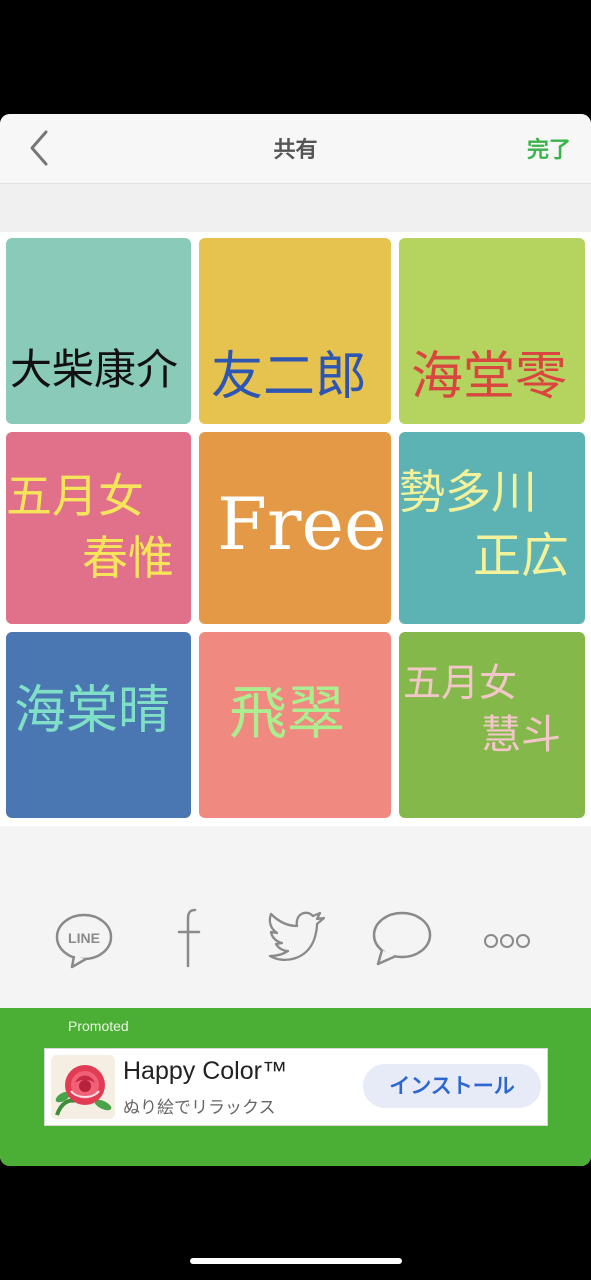  I want to click on tile-9: 五月女 慧斗, so click(492, 725).